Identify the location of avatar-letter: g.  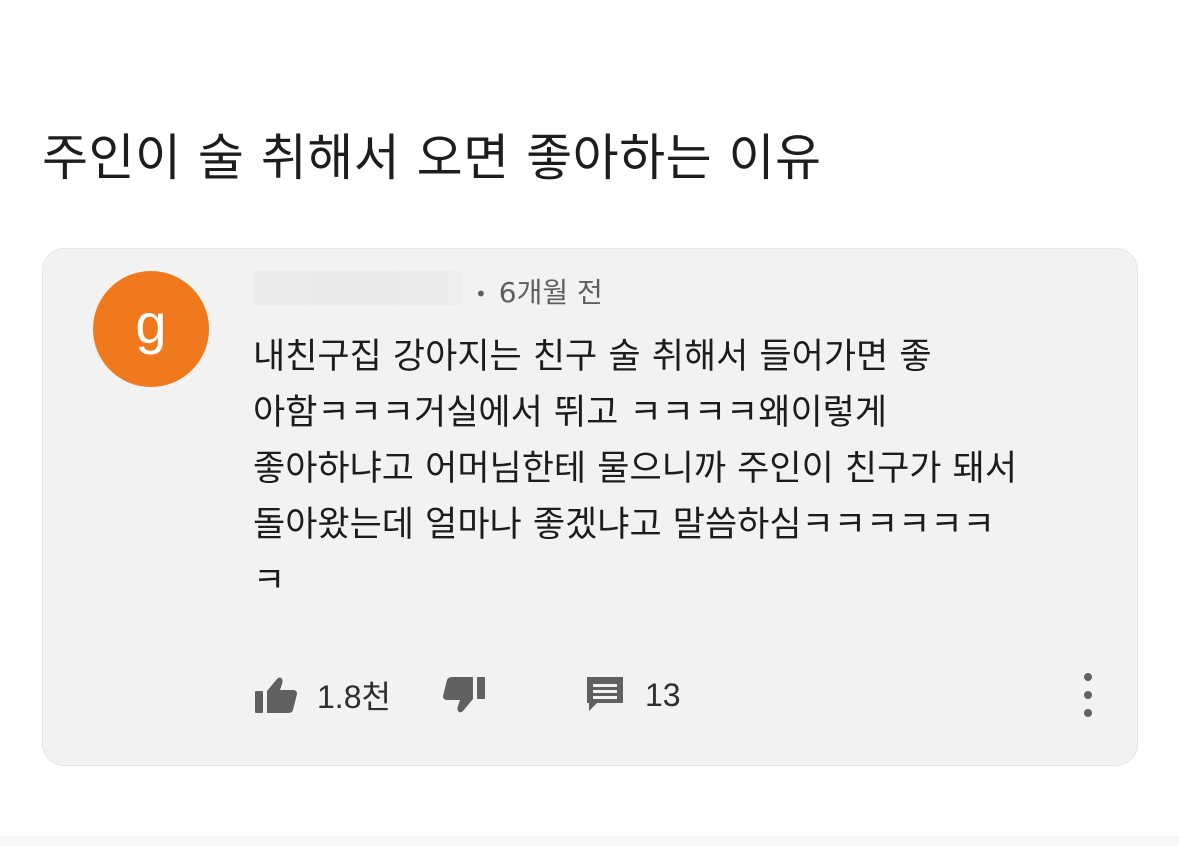
(151, 323).